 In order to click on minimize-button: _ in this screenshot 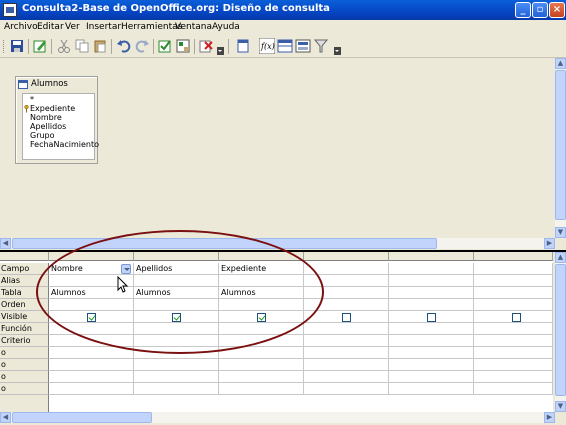, I will do `click(523, 10)`.